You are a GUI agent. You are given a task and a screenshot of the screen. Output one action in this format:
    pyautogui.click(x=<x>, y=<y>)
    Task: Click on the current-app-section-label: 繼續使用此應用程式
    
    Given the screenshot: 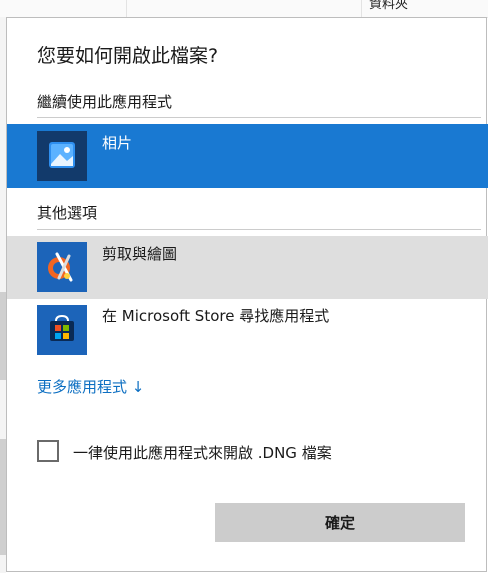 What is the action you would take?
    pyautogui.click(x=105, y=102)
    